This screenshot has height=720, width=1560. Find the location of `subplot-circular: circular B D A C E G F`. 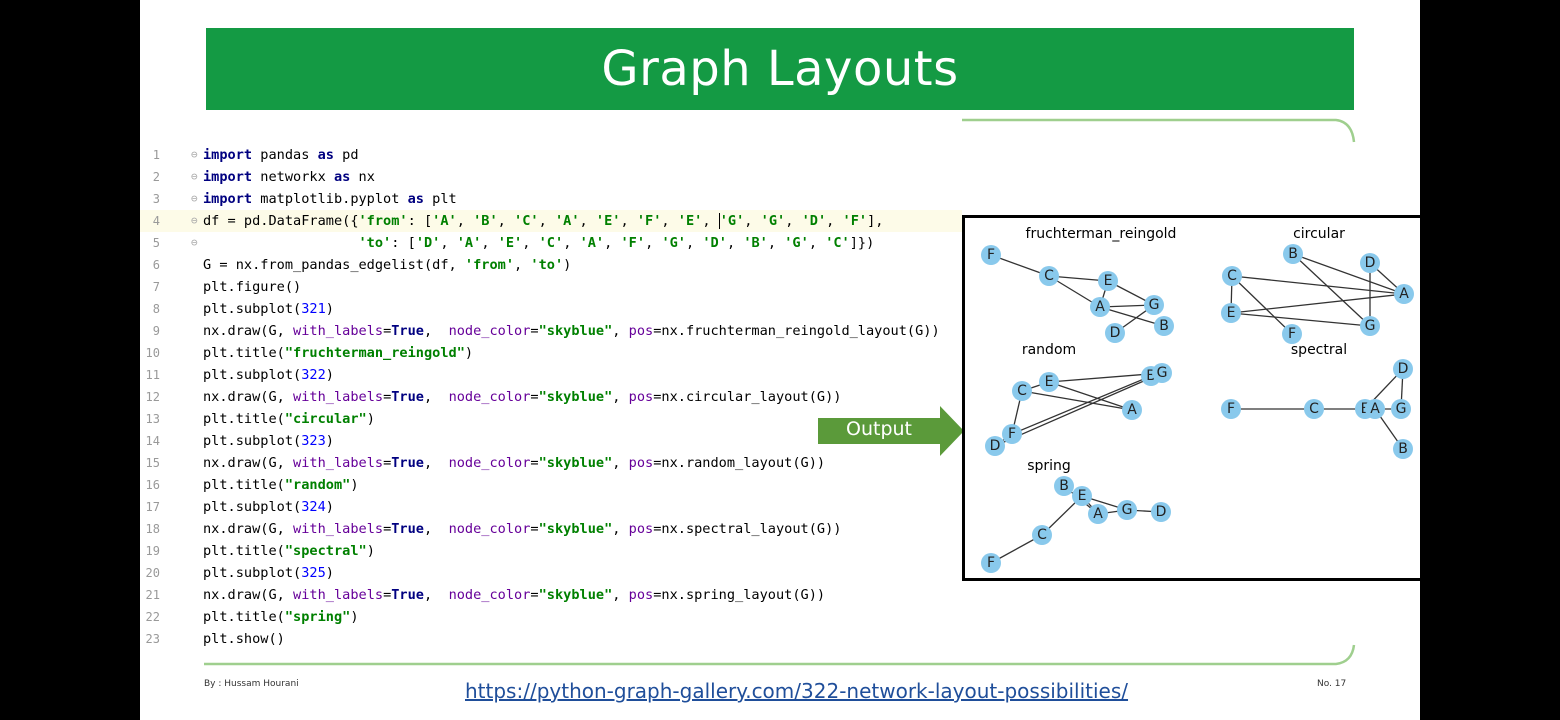

subplot-circular: circular B D A C E G F is located at coordinates (1317, 285).